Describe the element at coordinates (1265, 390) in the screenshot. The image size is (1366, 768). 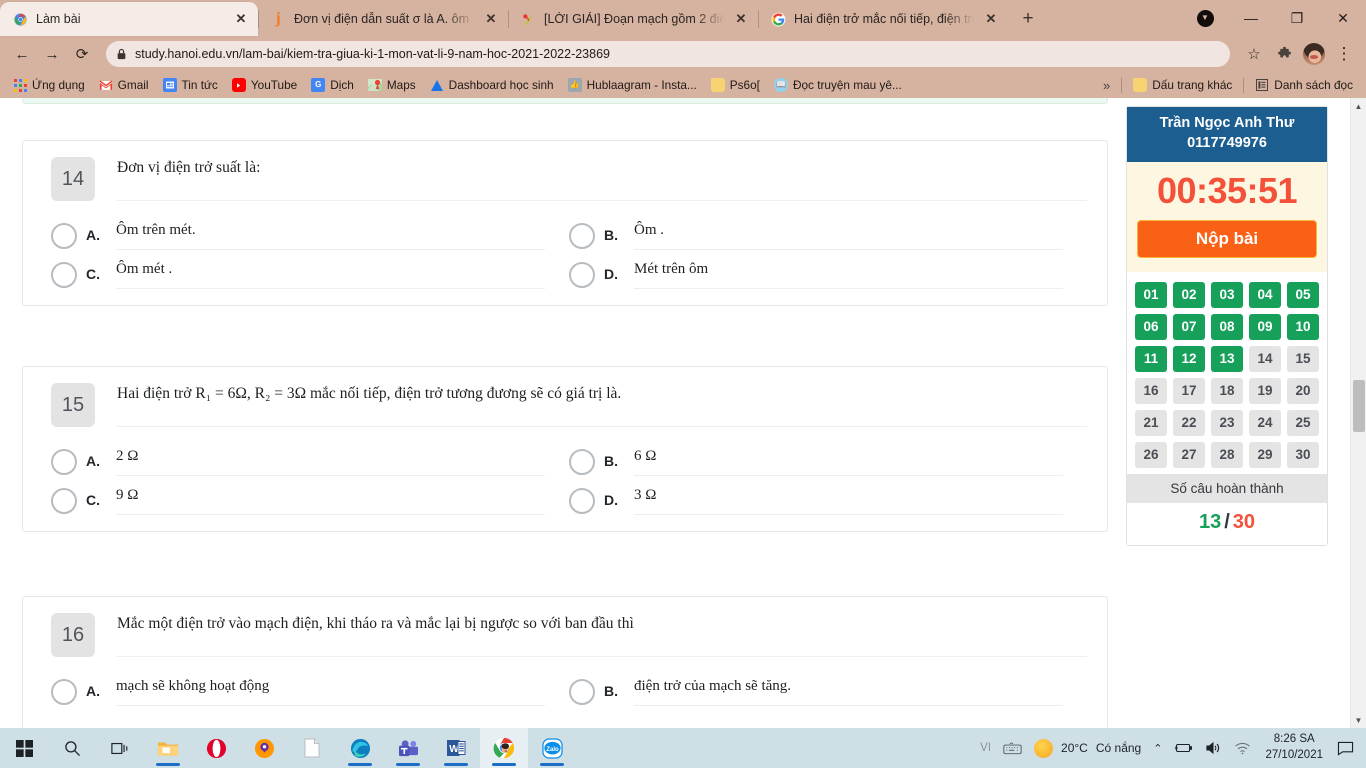
I see `nav-question-19: 19` at that location.